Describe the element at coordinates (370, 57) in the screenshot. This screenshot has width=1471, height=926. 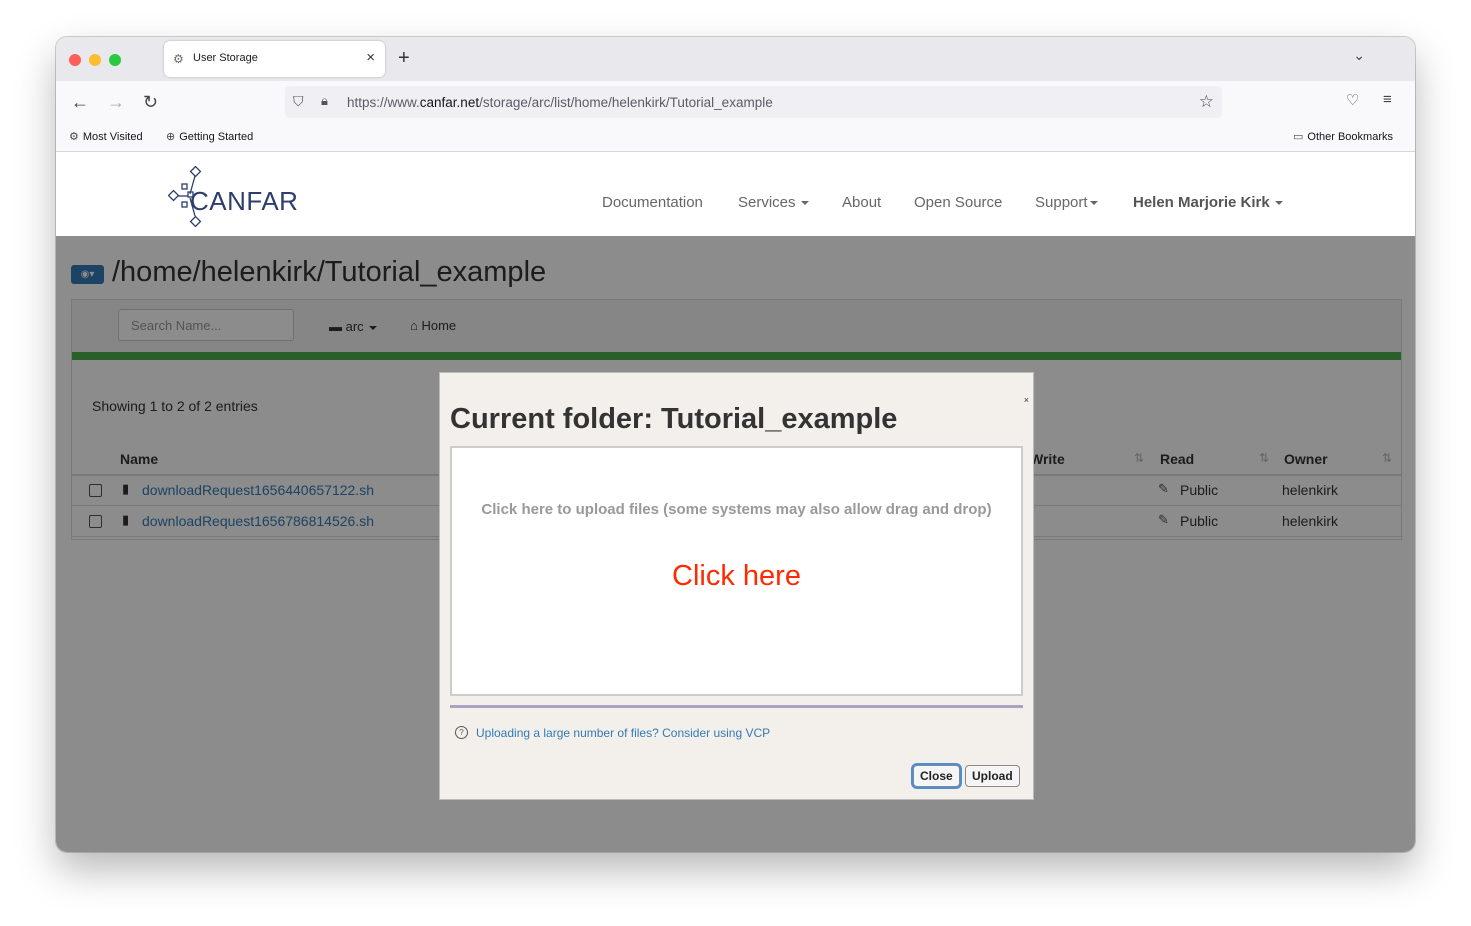
I see `close-tab-icon: ×` at that location.